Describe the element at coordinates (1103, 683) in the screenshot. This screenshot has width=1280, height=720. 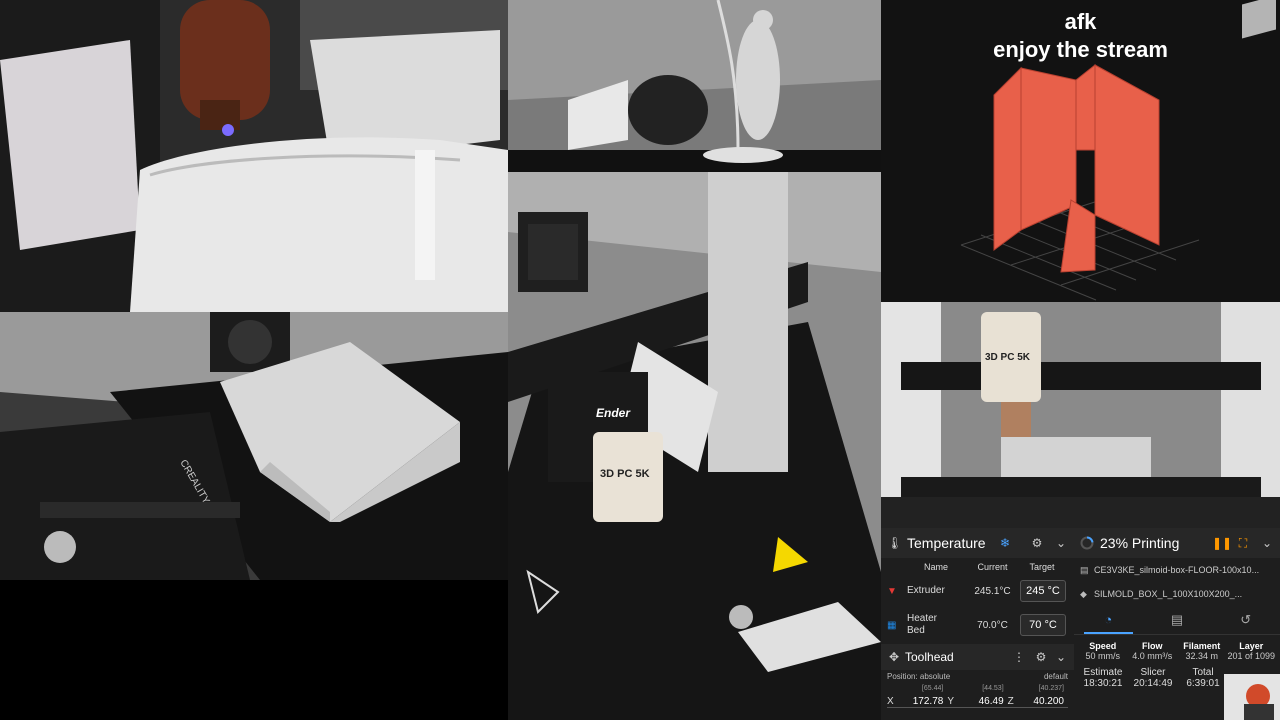
I see `estimate-value: 18:30:21` at that location.